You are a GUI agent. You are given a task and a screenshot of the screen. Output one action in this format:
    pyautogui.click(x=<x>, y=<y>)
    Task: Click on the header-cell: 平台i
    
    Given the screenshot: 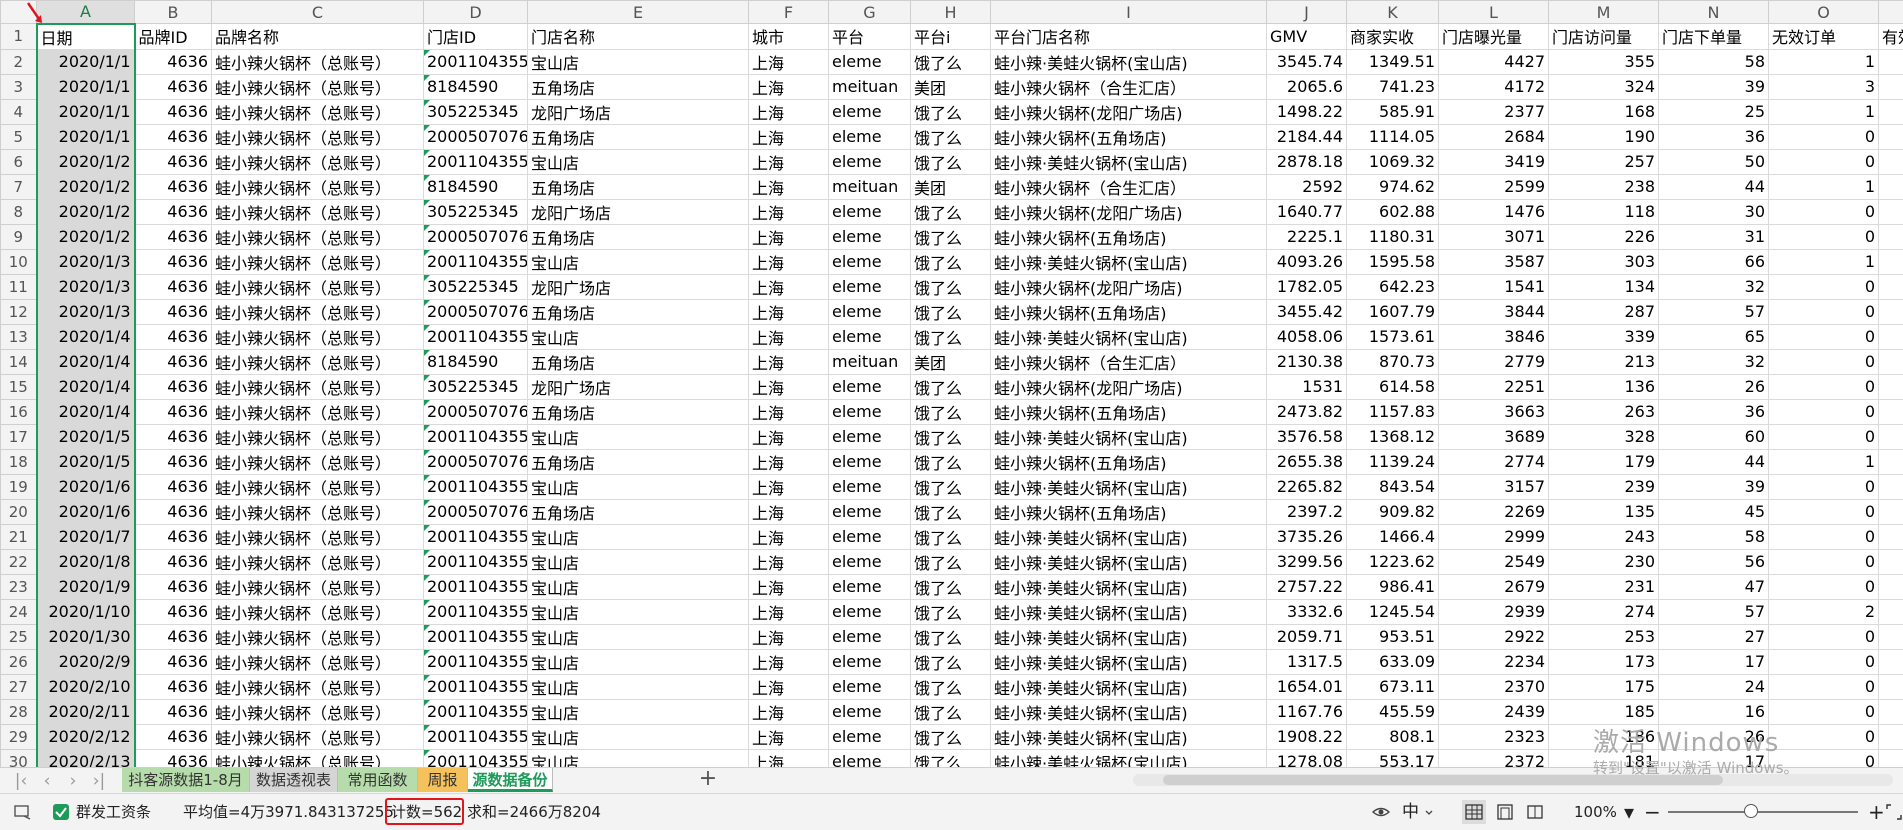 What is the action you would take?
    pyautogui.click(x=951, y=37)
    